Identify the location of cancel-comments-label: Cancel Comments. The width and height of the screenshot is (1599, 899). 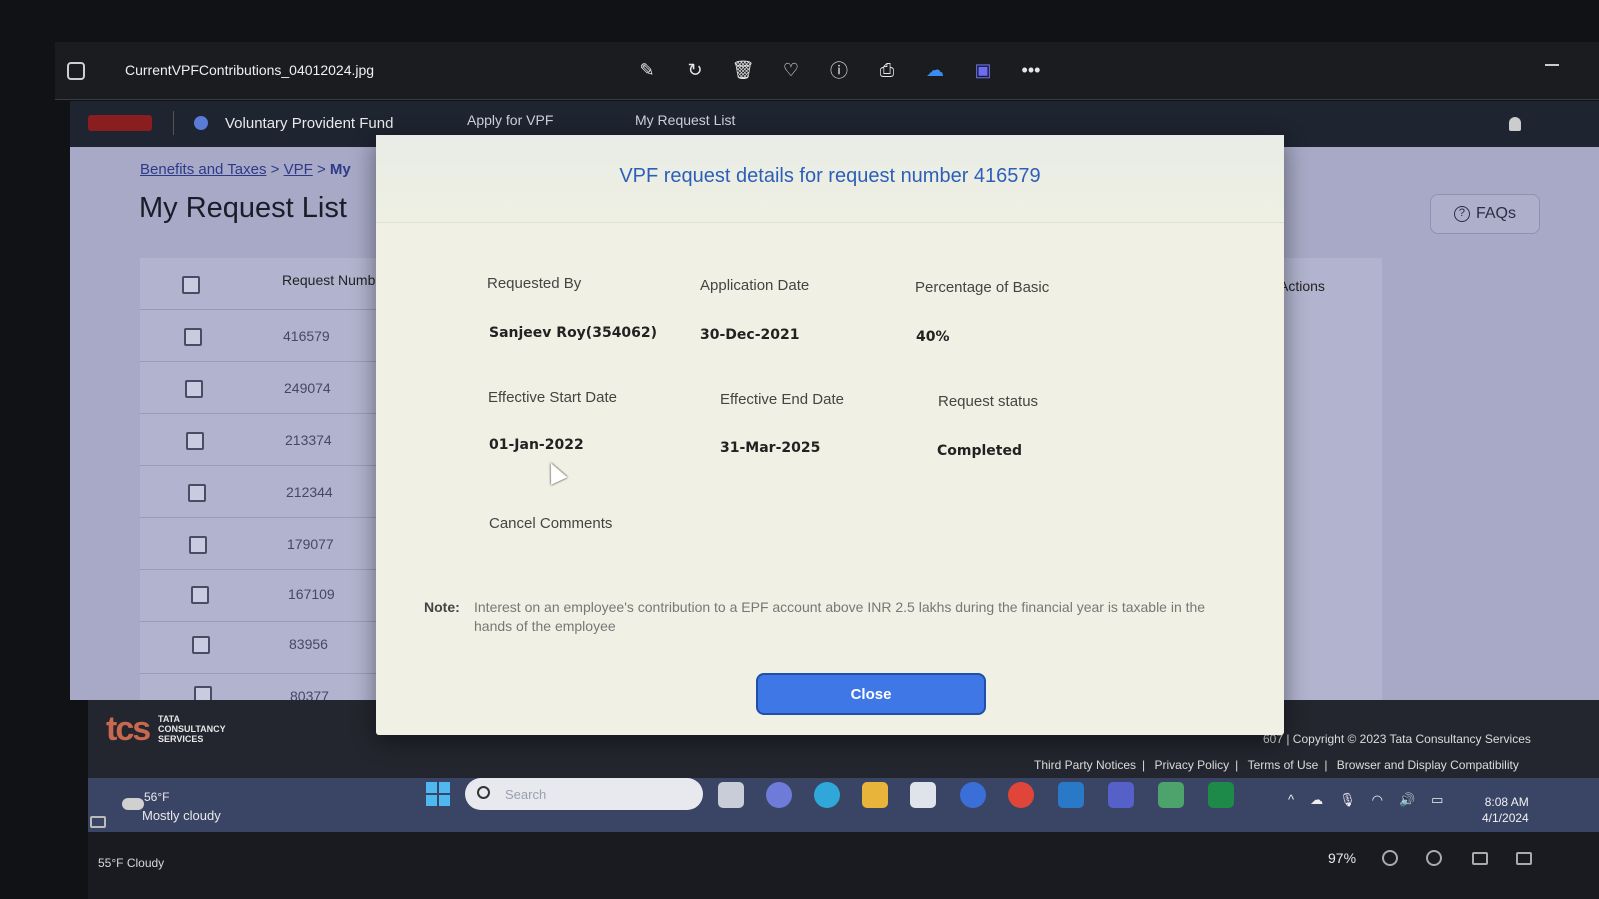
(551, 523).